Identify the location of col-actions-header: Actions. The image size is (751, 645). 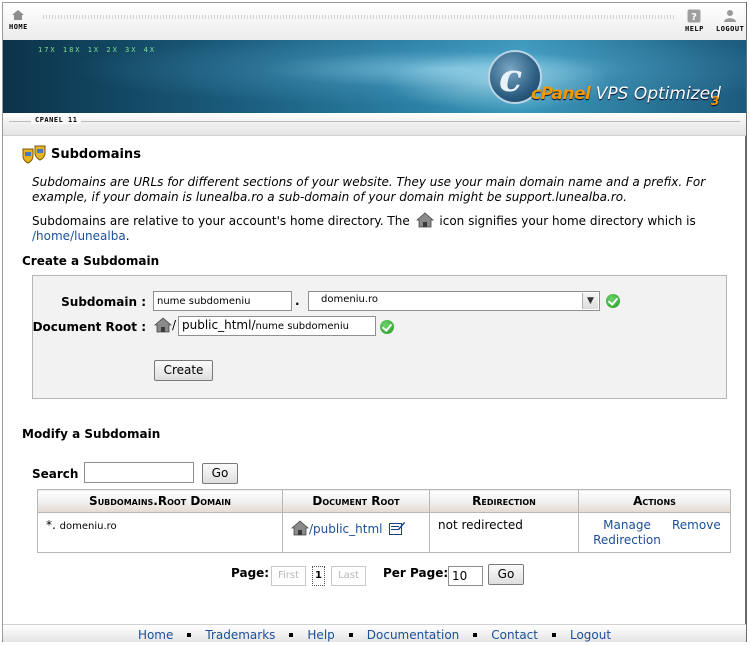
(654, 501).